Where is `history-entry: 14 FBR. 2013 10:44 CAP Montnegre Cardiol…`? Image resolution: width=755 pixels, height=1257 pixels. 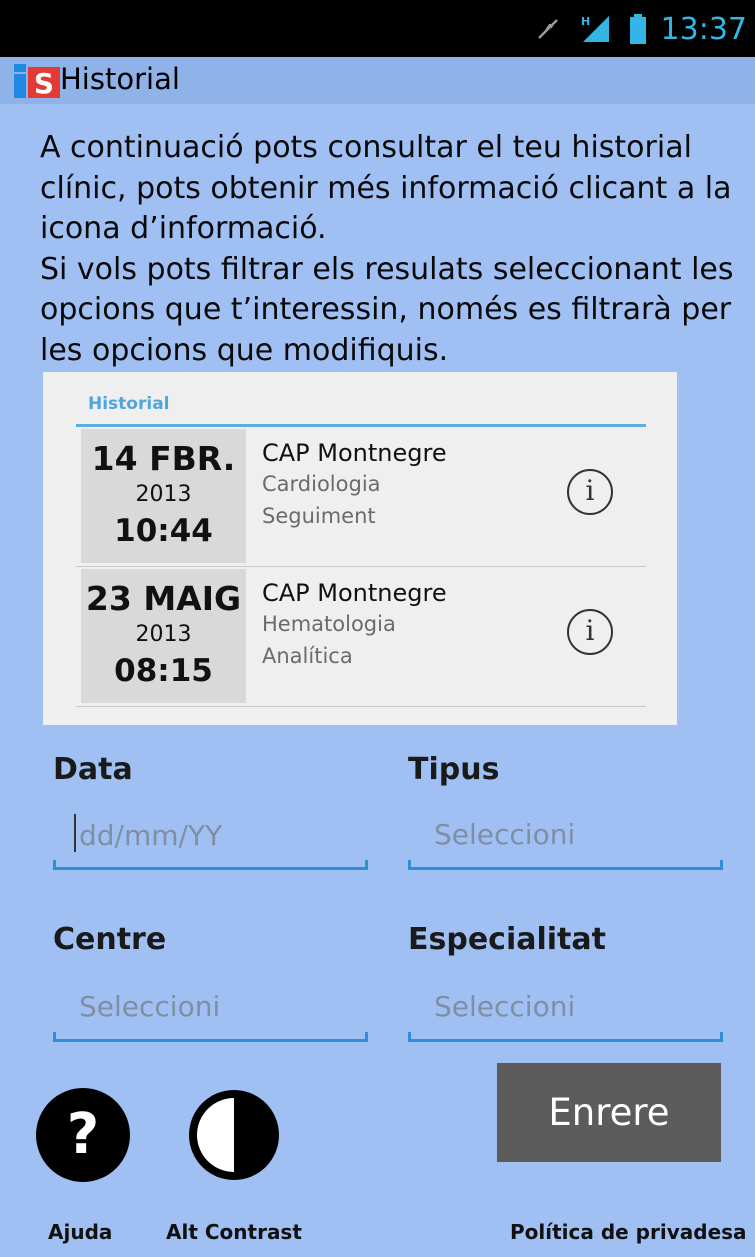 history-entry: 14 FBR. 2013 10:44 CAP Montnegre Cardiol… is located at coordinates (361, 498).